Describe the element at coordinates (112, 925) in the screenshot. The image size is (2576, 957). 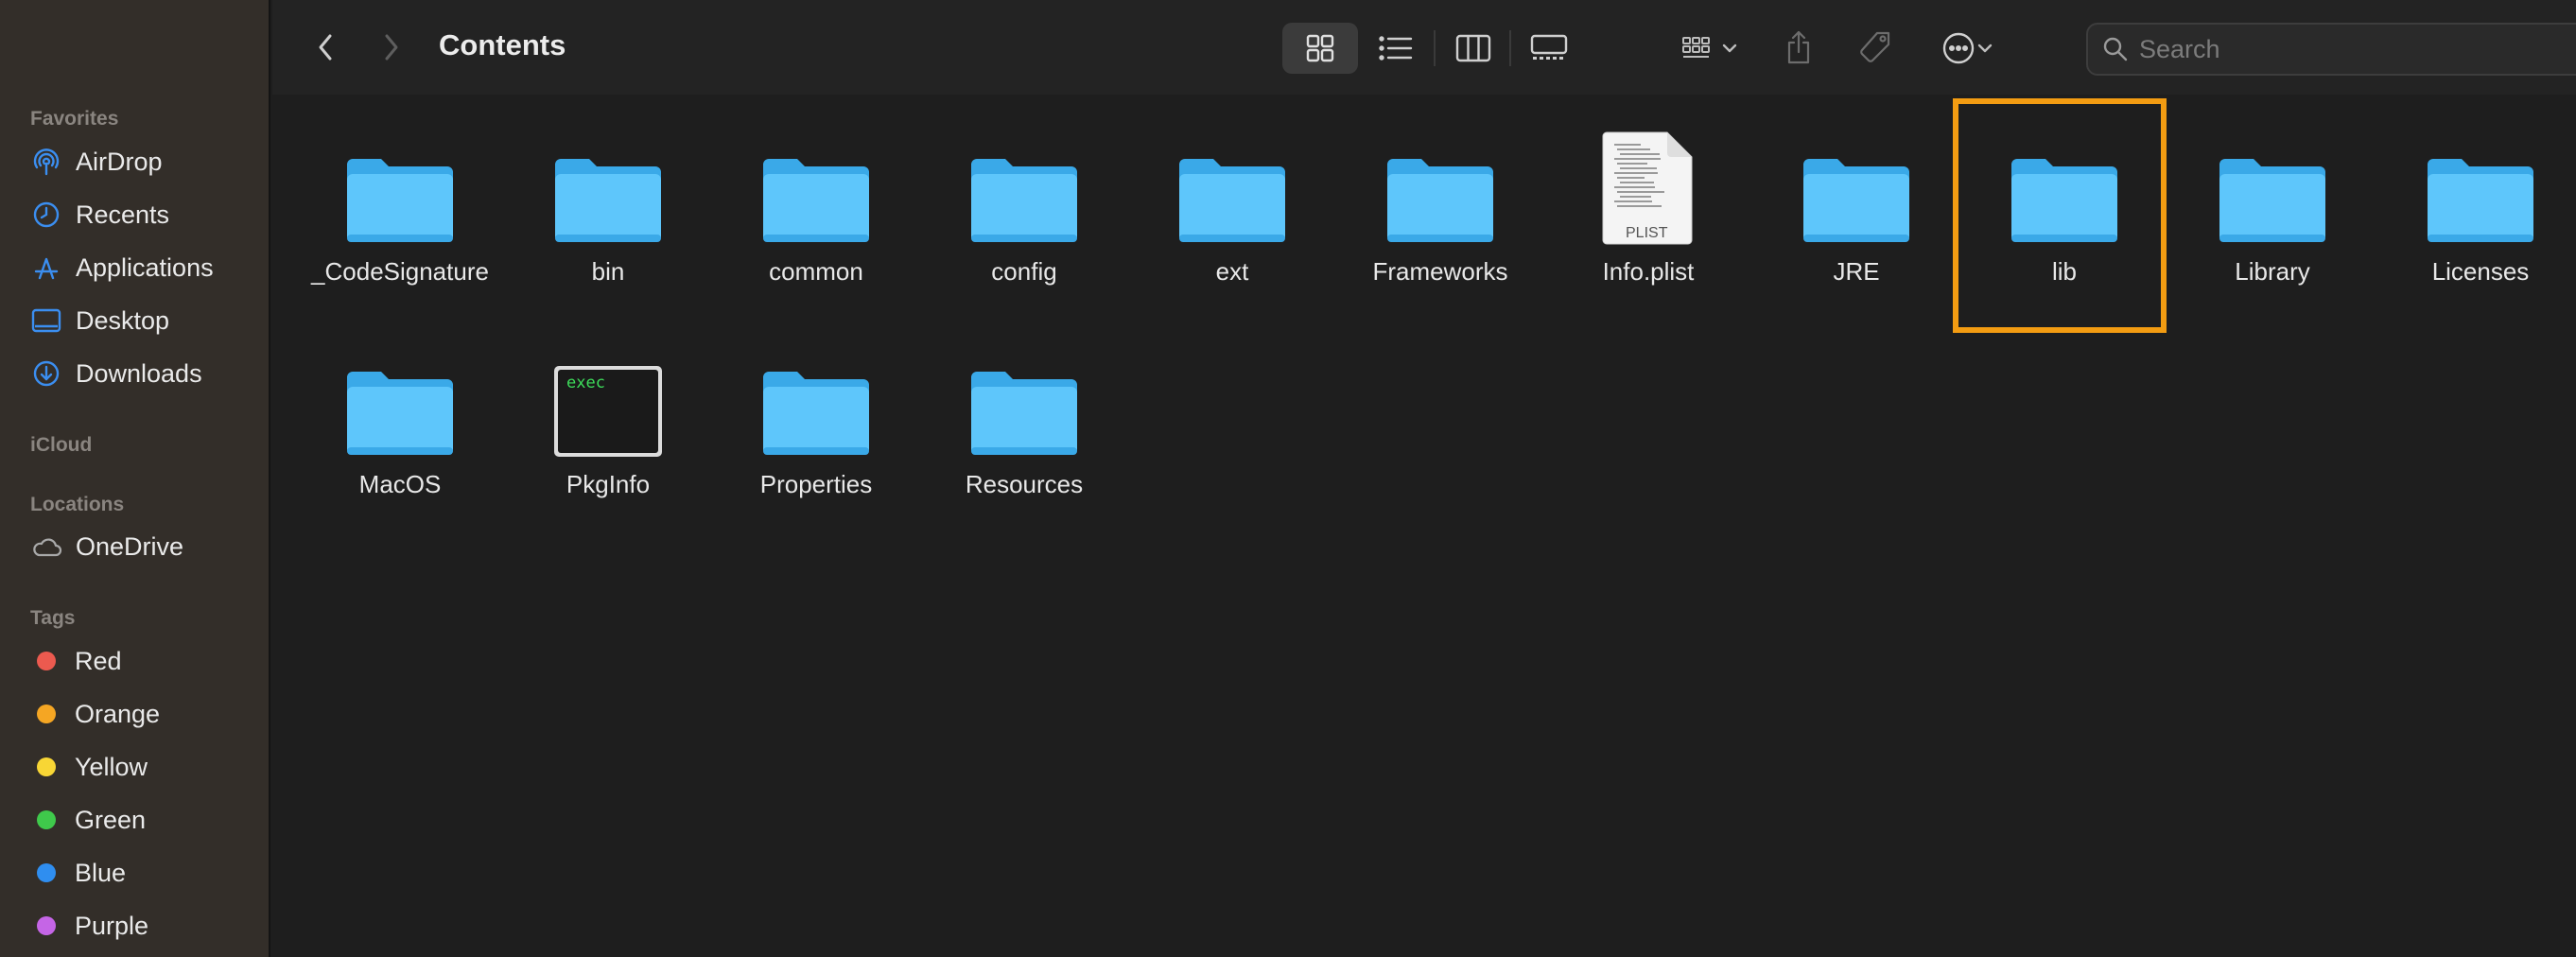
I see `sidebar-item-label: Purple` at that location.